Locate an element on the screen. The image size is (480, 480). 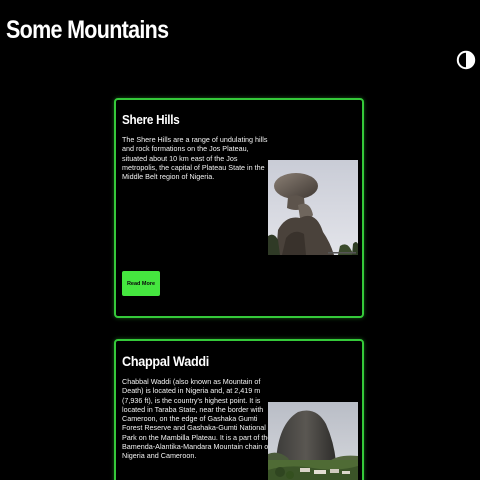
half-circle-contrast-icon is located at coordinates (466, 60).